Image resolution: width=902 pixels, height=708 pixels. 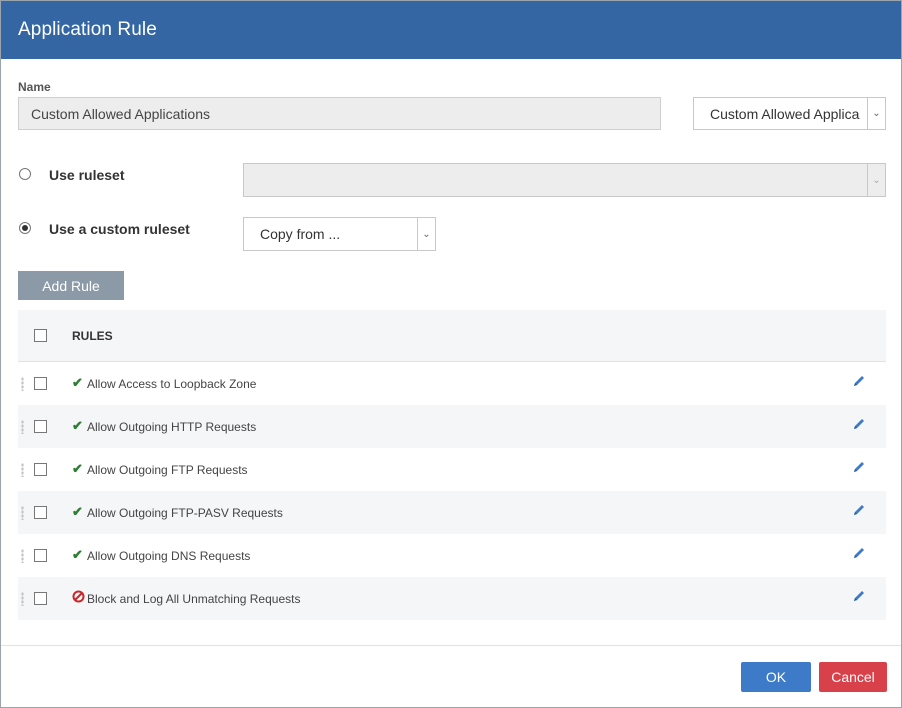 I want to click on use-custom-ruleset-label: Use a custom ruleset, so click(x=119, y=229).